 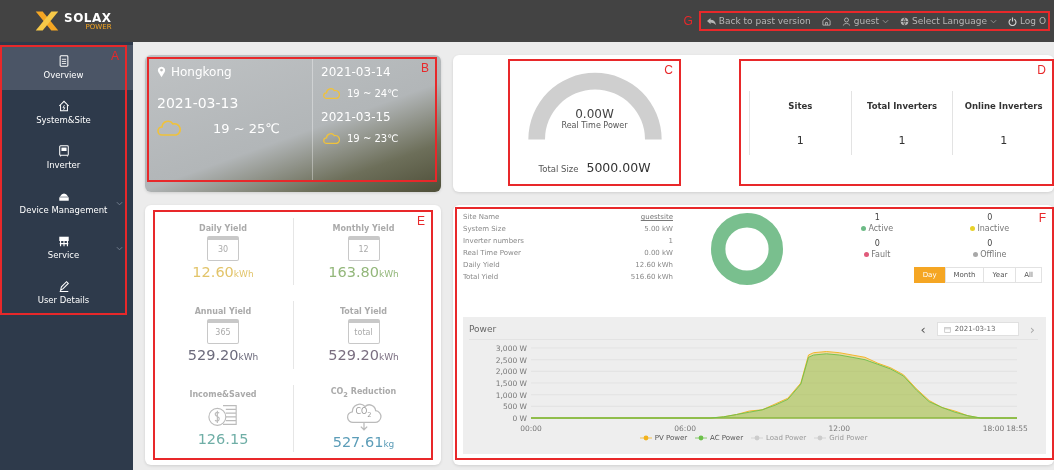 I want to click on yield-label: Annual Yield, so click(x=223, y=311).